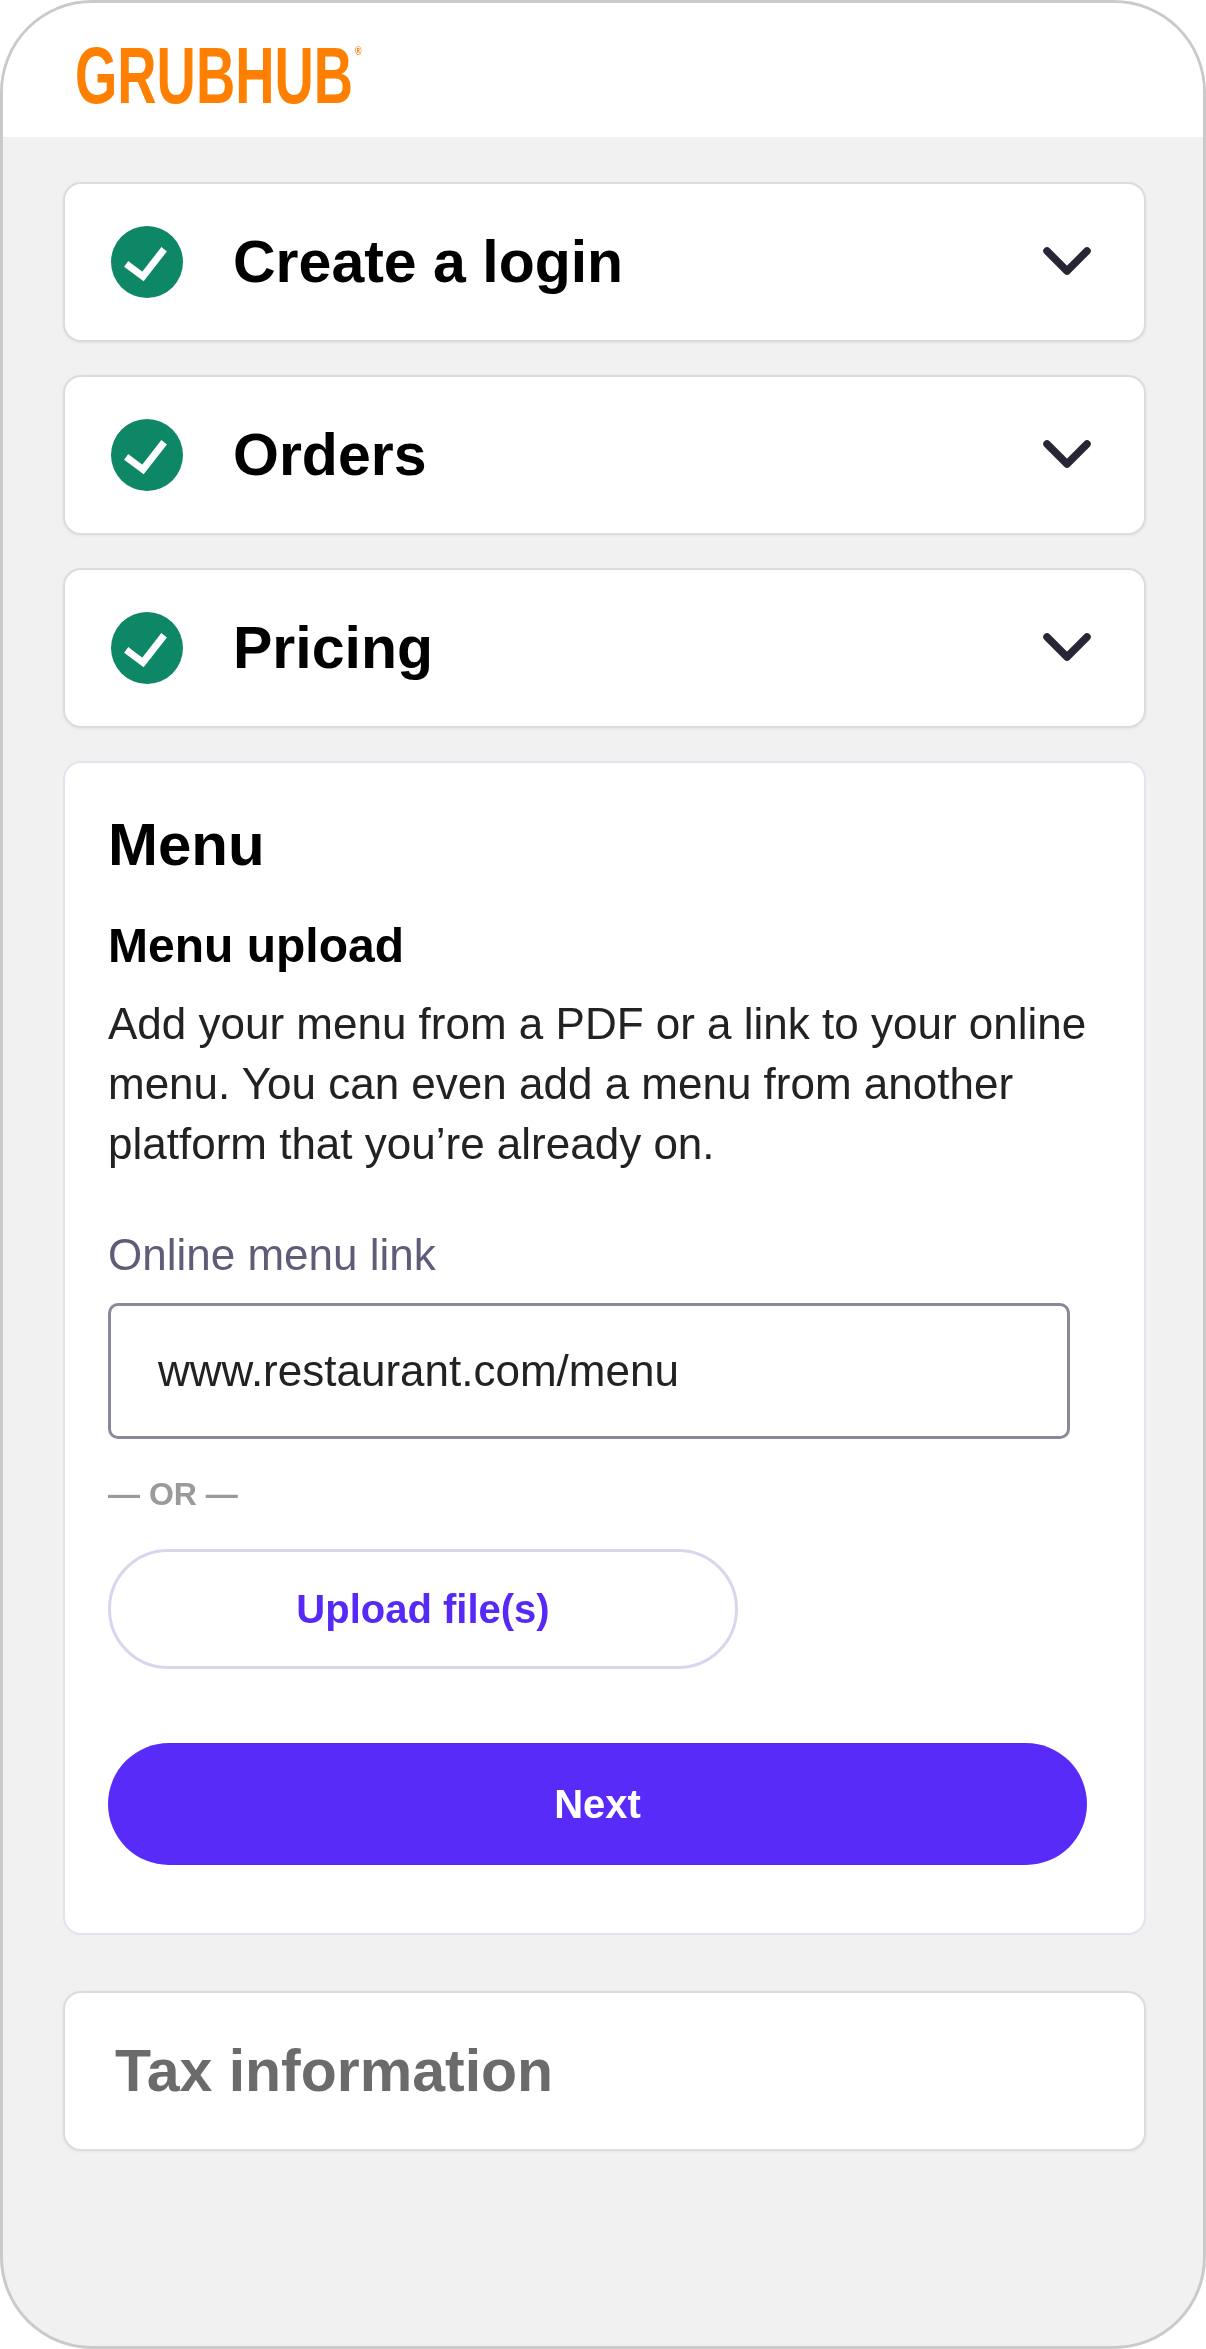  What do you see at coordinates (173, 1494) in the screenshot?
I see `or-divider-text: — OR —` at bounding box center [173, 1494].